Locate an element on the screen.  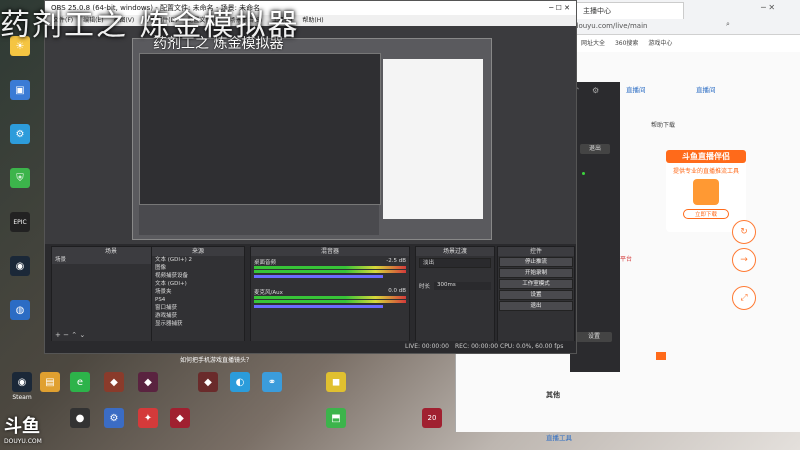
nav-link: 直播间 is located at coordinates (636, 89).